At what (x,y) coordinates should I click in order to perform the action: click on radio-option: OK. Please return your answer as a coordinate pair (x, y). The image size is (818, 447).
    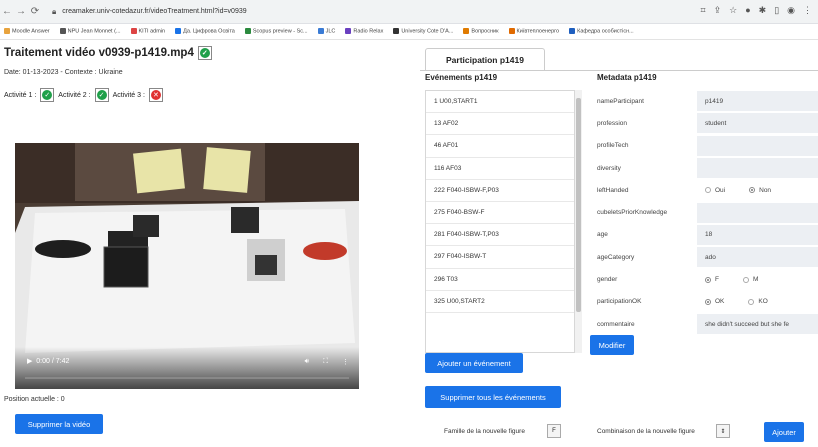
    Looking at the image, I should click on (714, 301).